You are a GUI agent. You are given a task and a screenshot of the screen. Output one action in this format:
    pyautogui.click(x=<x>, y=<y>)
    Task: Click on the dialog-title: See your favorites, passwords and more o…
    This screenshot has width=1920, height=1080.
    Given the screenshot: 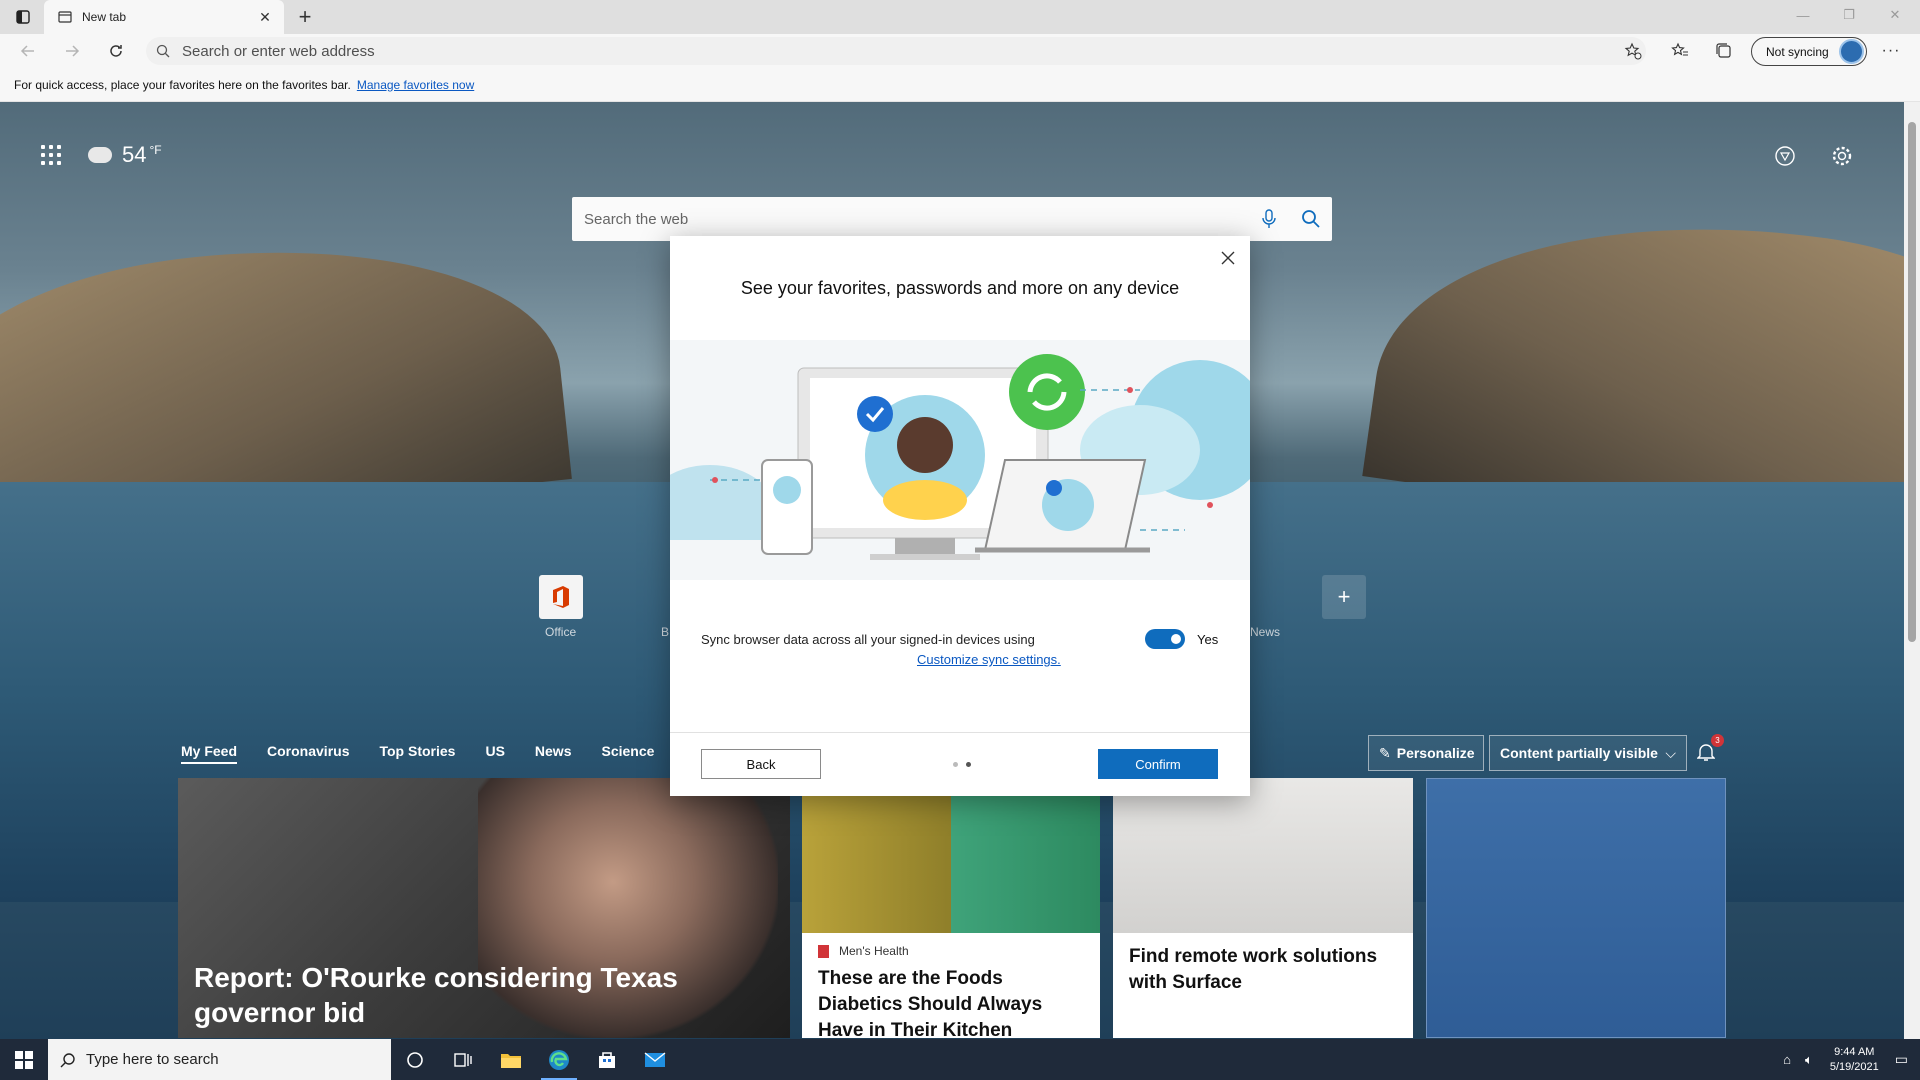 What is the action you would take?
    pyautogui.click(x=960, y=288)
    